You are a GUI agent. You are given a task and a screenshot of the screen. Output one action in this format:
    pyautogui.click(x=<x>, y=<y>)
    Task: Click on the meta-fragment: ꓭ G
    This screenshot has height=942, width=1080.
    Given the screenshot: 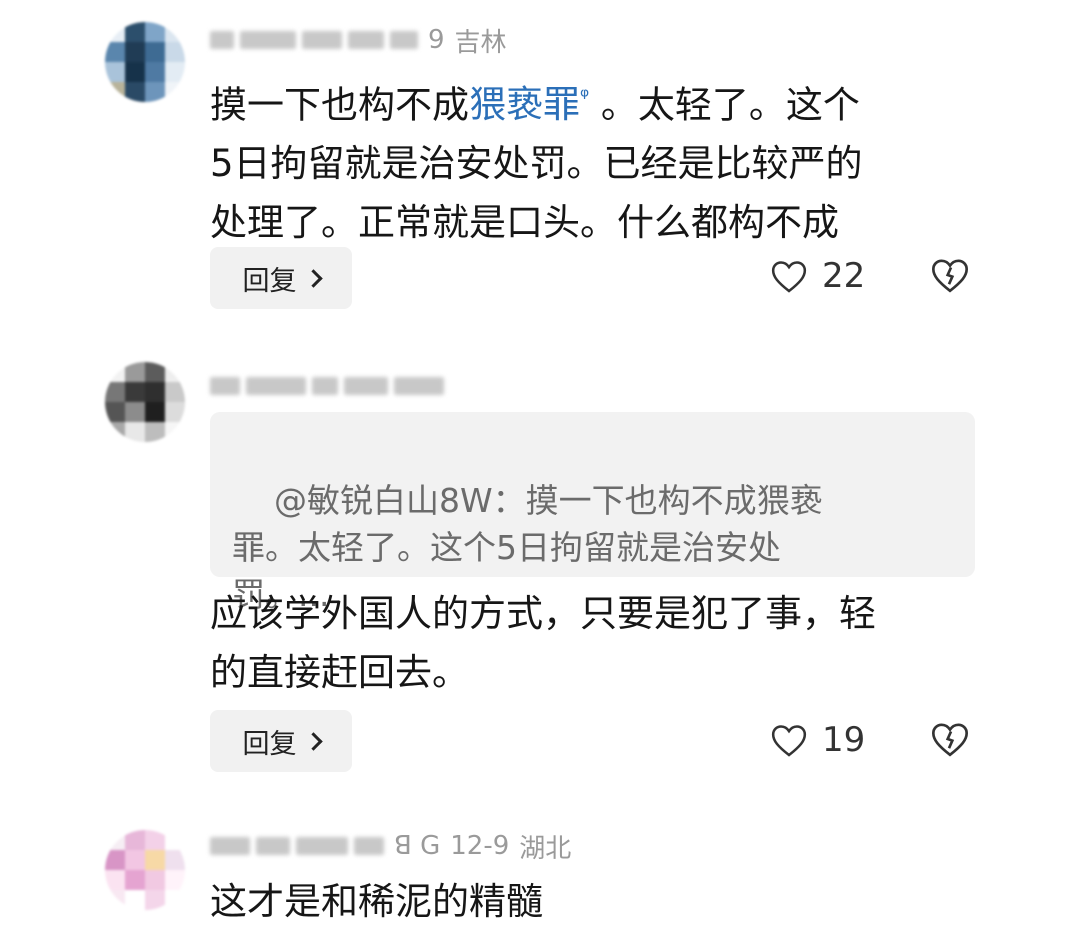 What is the action you would take?
    pyautogui.click(x=417, y=846)
    